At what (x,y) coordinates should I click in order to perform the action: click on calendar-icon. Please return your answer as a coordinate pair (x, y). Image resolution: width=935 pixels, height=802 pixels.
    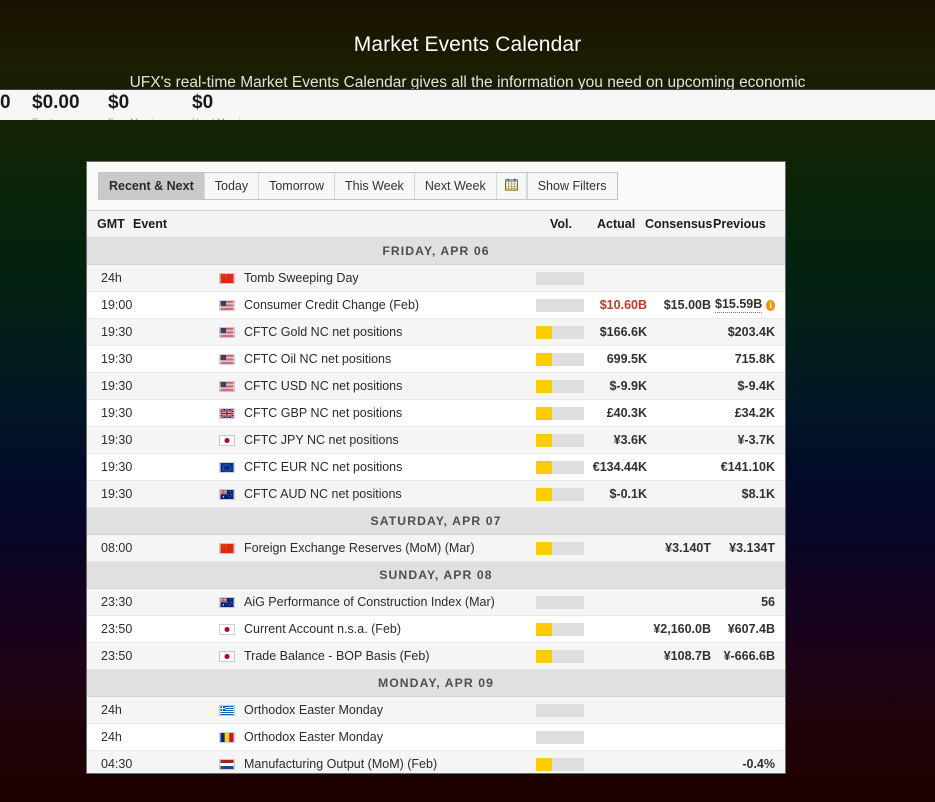
    Looking at the image, I should click on (511, 186).